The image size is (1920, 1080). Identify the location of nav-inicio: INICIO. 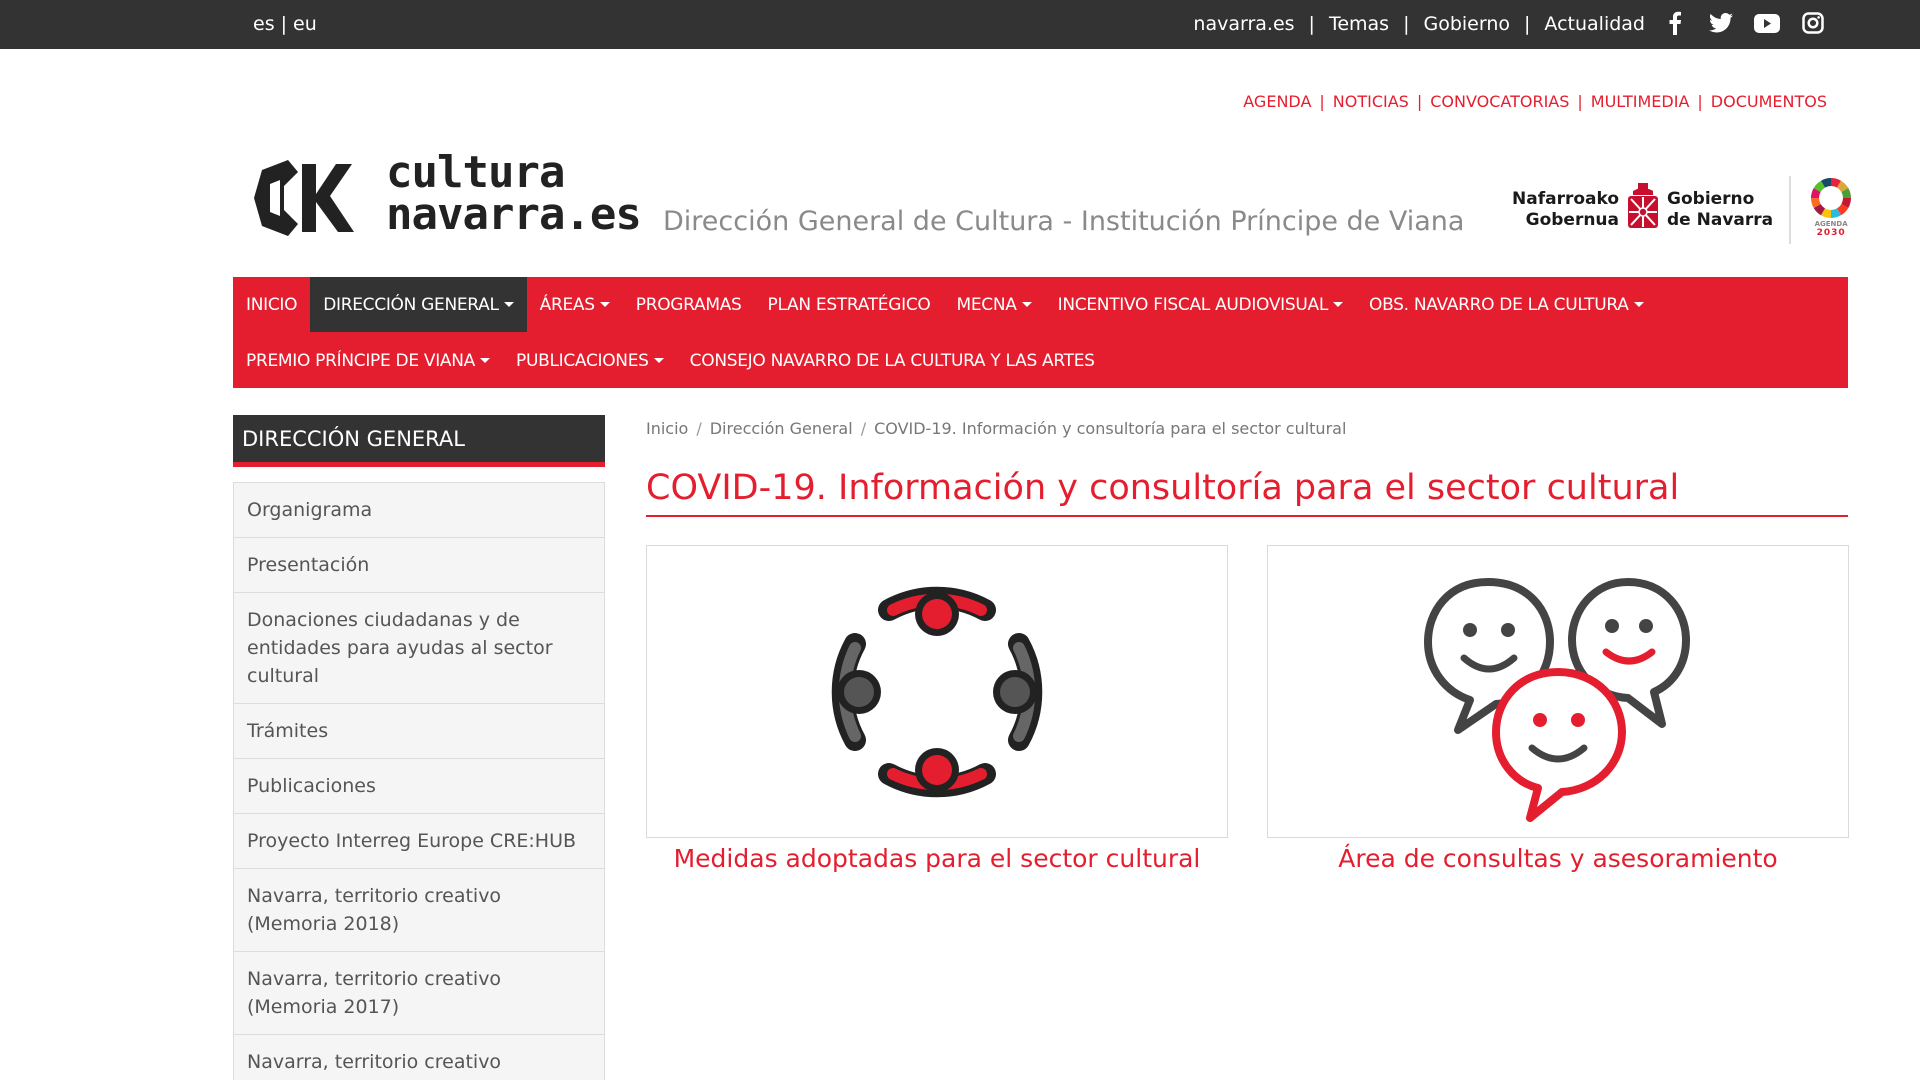
(271, 304).